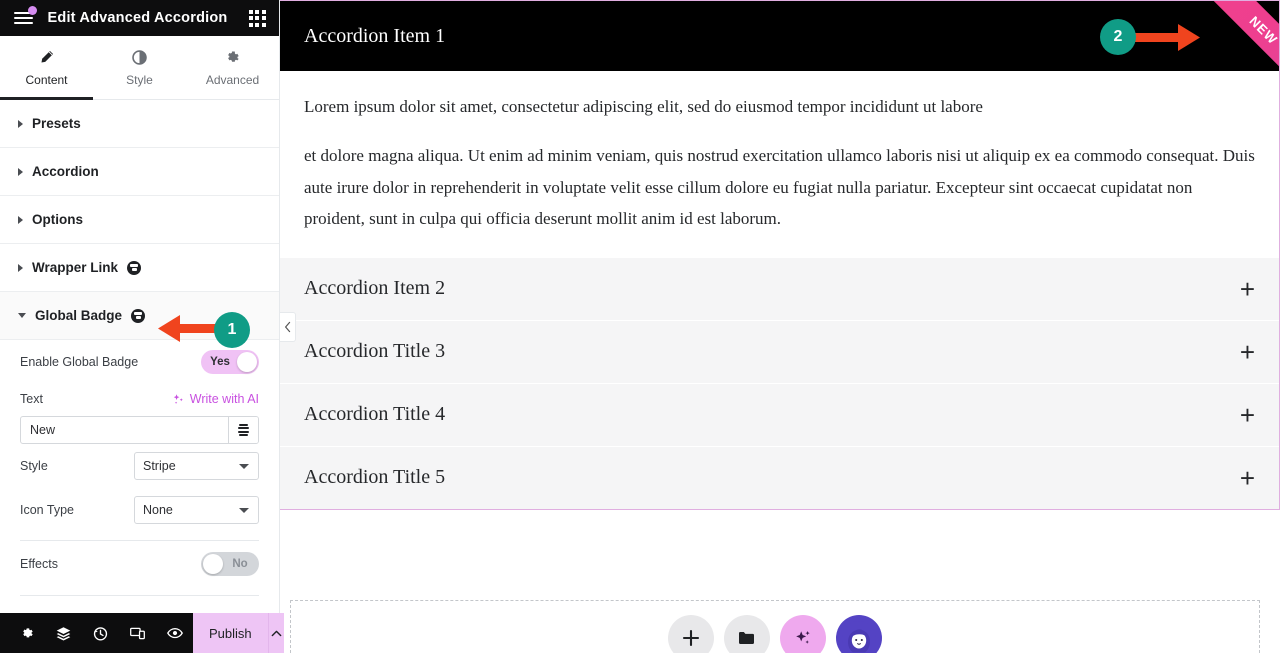 Image resolution: width=1280 pixels, height=653 pixels. Describe the element at coordinates (139, 268) in the screenshot. I see `section-wrapper-link: Wrapper Link` at that location.